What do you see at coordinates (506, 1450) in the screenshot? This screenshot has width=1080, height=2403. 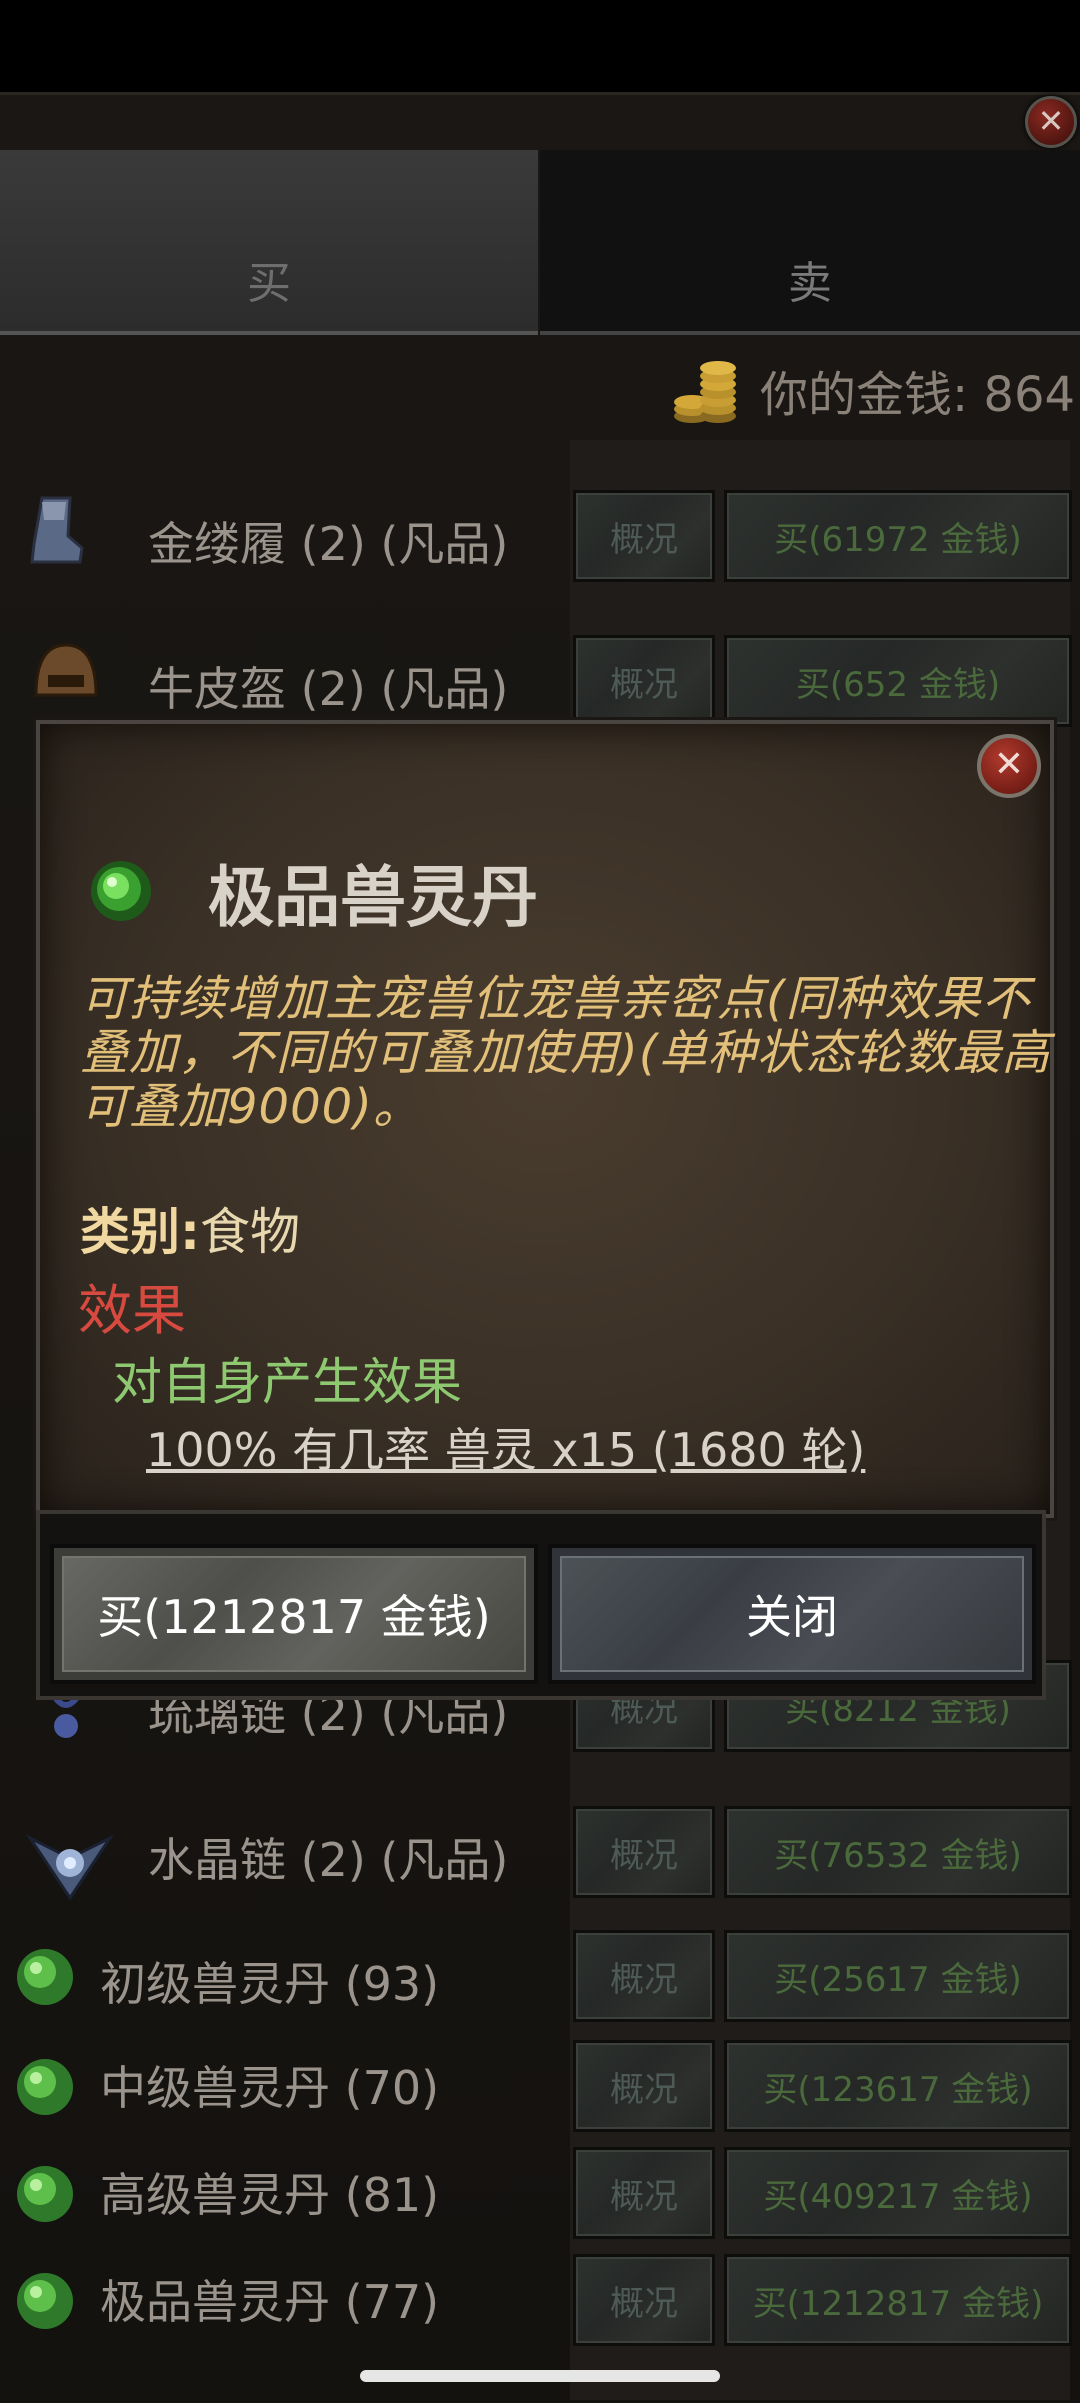 I see `effect-detail: 100% 有几率 兽灵 x15 (1680 轮)` at bounding box center [506, 1450].